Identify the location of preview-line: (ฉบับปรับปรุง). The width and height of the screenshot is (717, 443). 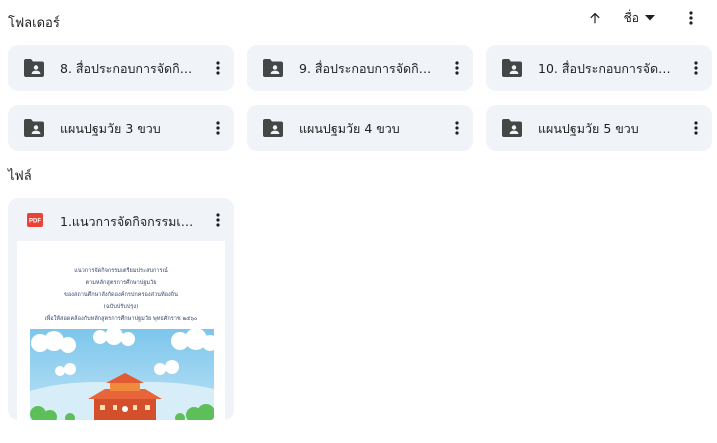
(121, 307).